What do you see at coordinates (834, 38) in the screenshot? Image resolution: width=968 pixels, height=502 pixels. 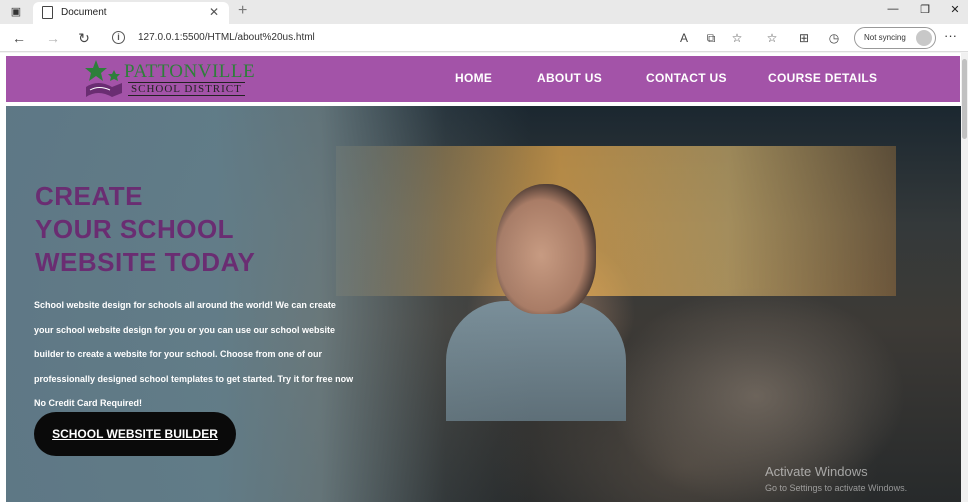 I see `history-icon: ◷` at bounding box center [834, 38].